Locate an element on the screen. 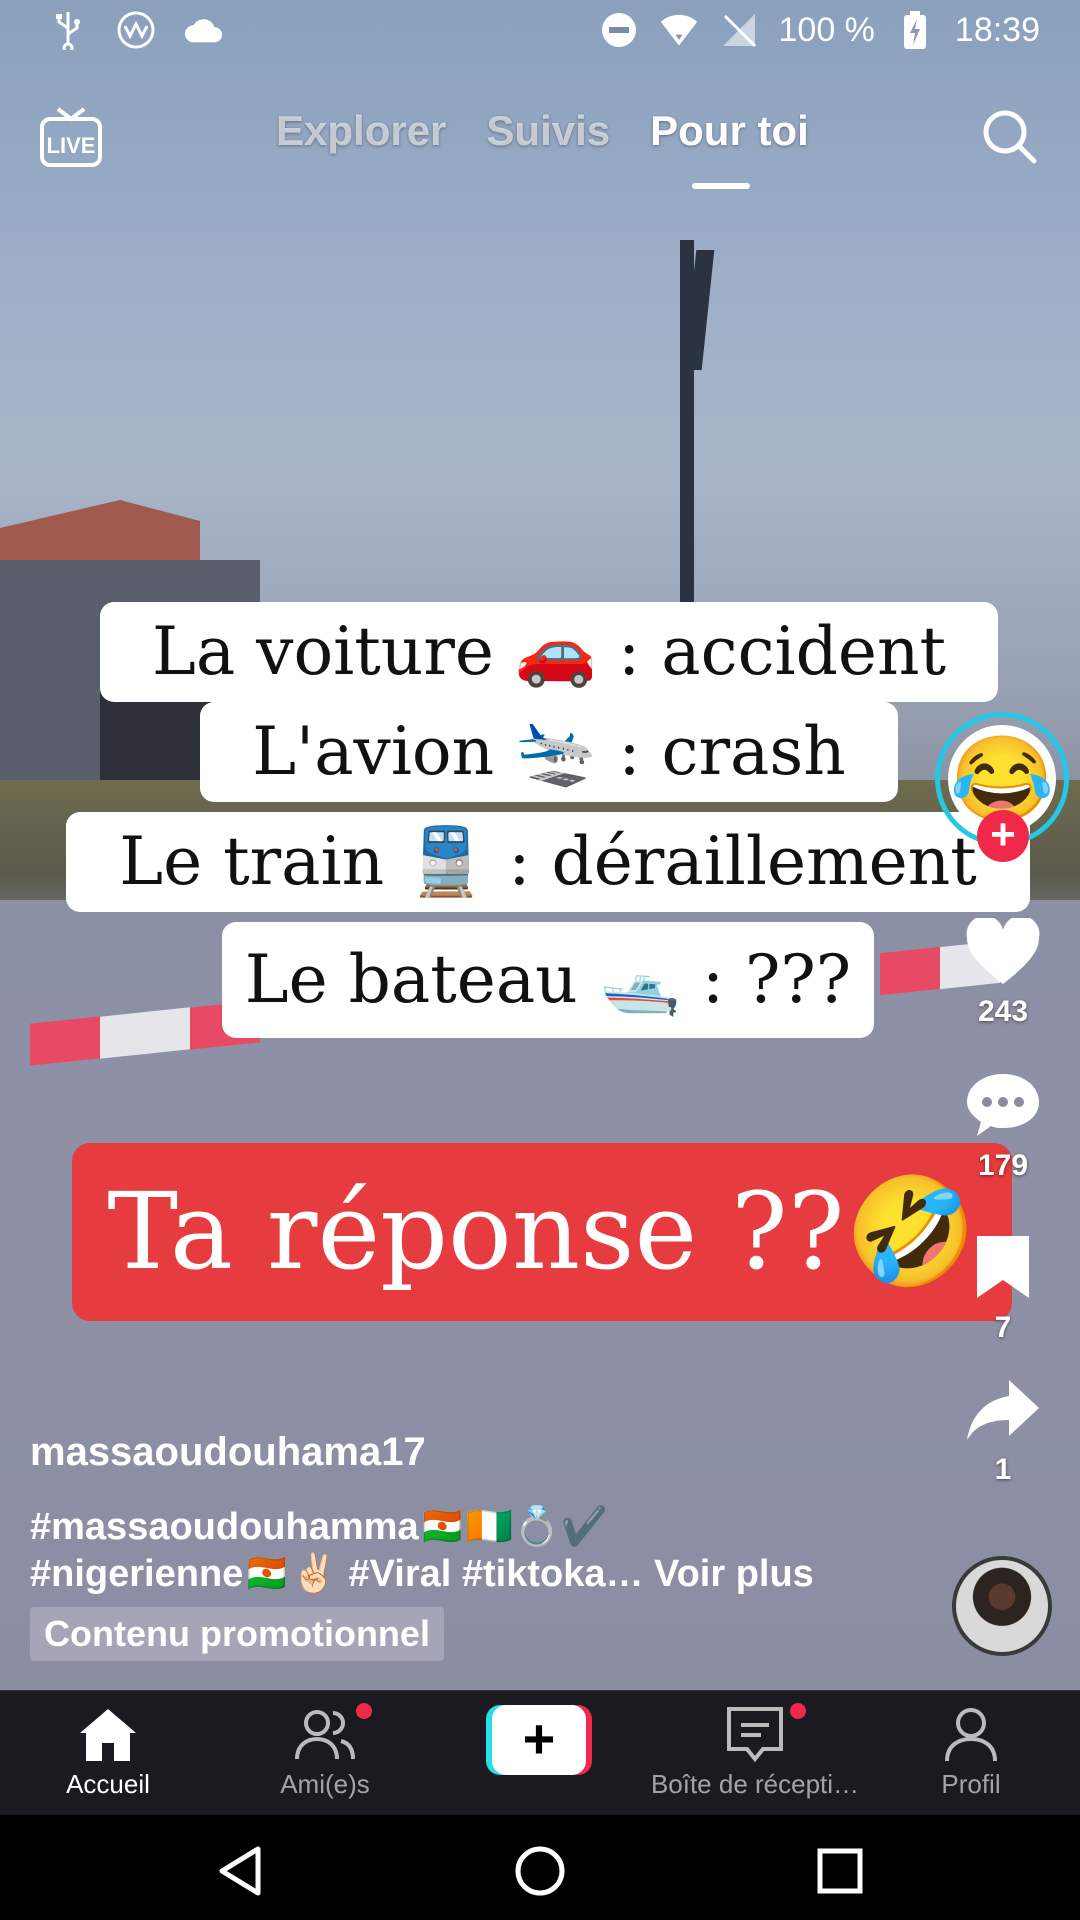 The image size is (1080, 1920). live-tv-icon: LIVE is located at coordinates (71, 137).